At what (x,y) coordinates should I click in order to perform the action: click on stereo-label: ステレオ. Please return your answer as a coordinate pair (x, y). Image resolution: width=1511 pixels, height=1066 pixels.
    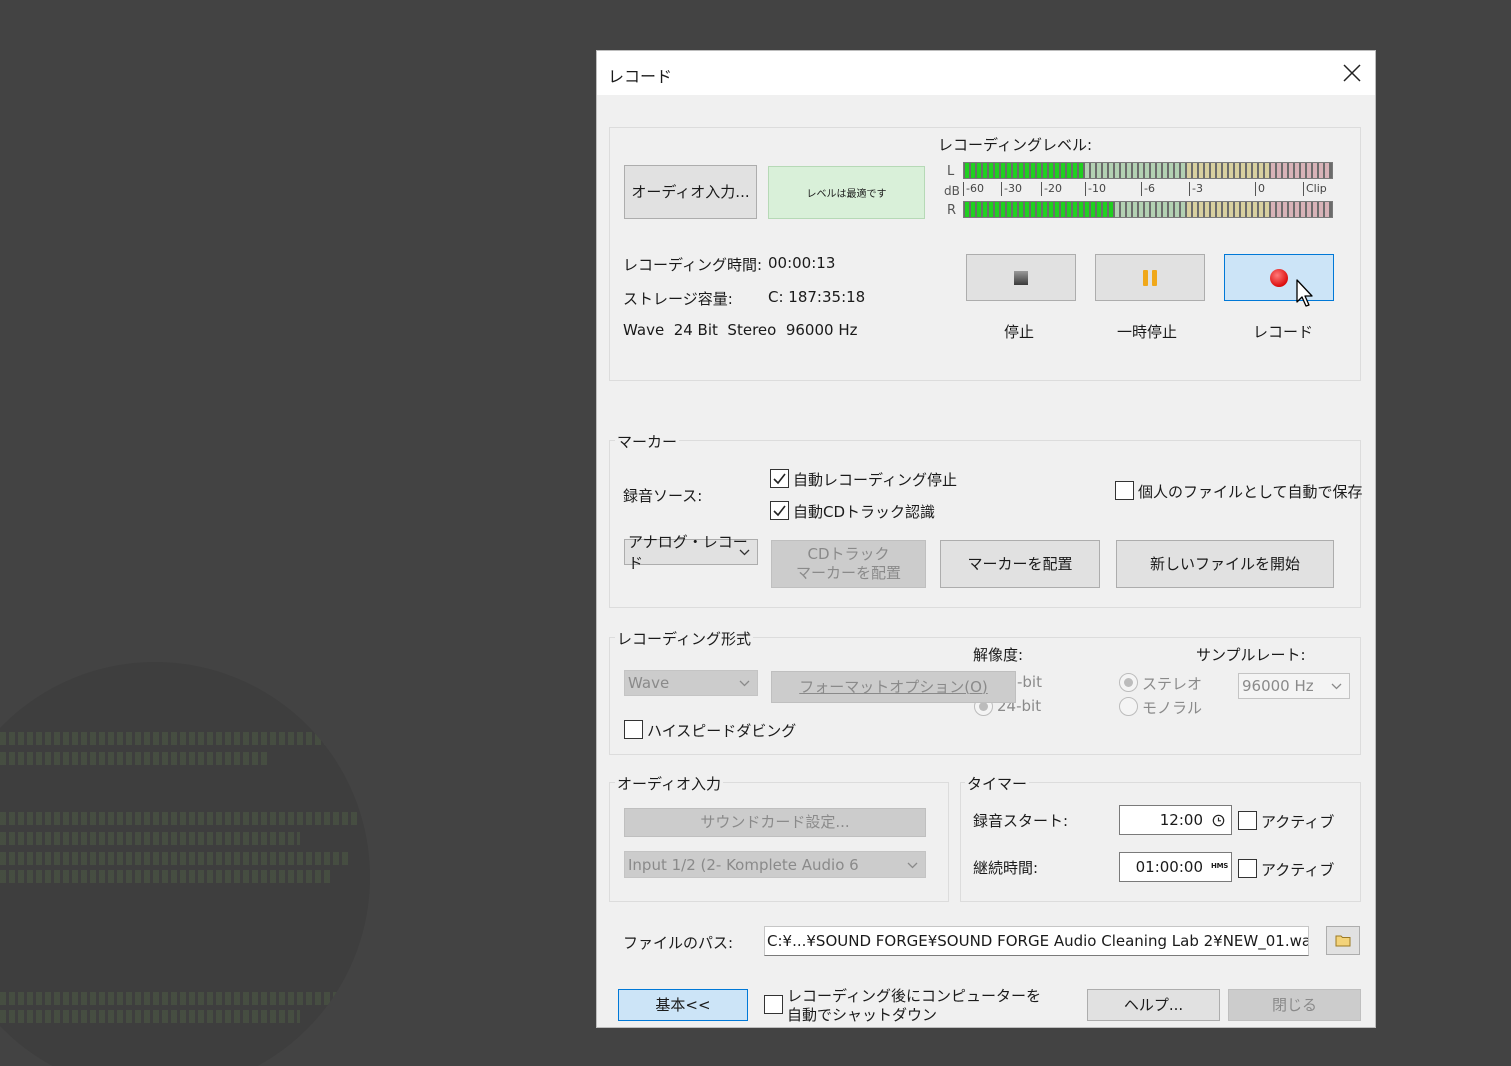
    Looking at the image, I should click on (1172, 683).